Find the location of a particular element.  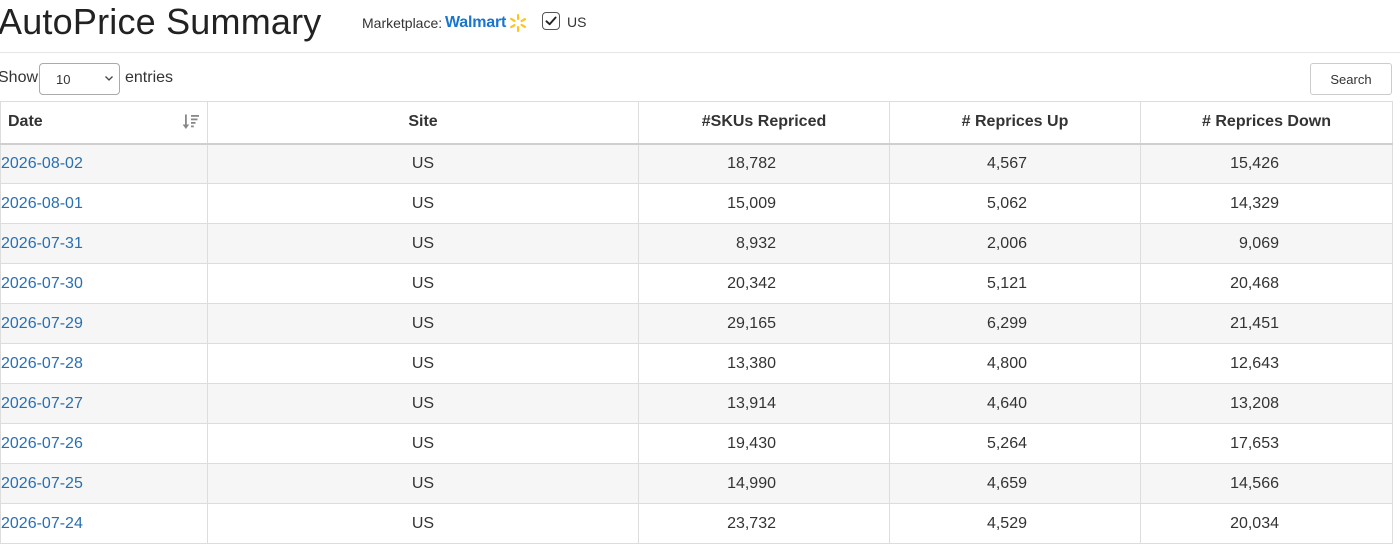

reprices-up-cell: 4,529 is located at coordinates (1006, 523).